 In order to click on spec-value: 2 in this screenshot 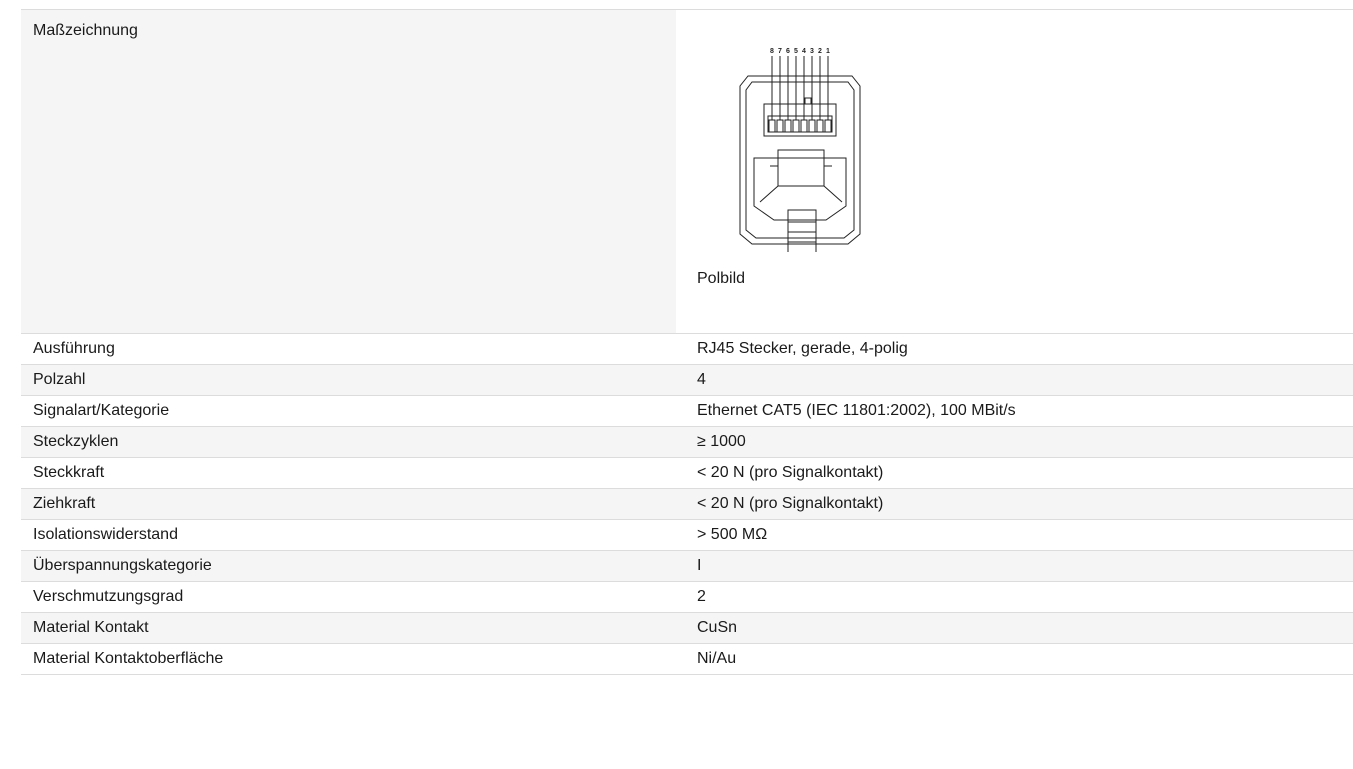, I will do `click(701, 596)`.